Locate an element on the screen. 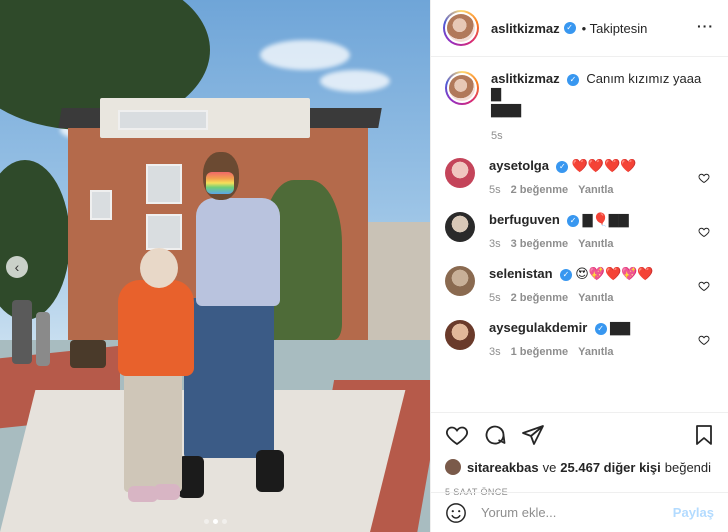  comment-text: 😍💖❤️💖❤️ is located at coordinates (614, 273).